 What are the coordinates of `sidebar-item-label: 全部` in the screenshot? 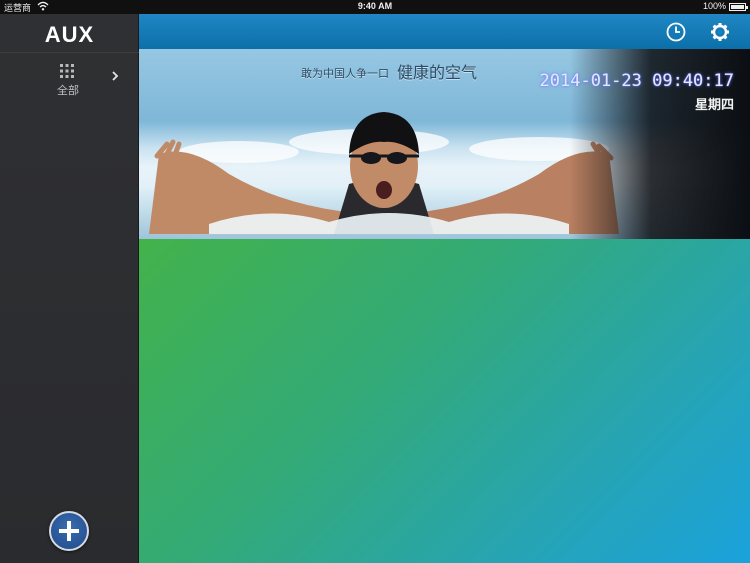 It's located at (68, 90).